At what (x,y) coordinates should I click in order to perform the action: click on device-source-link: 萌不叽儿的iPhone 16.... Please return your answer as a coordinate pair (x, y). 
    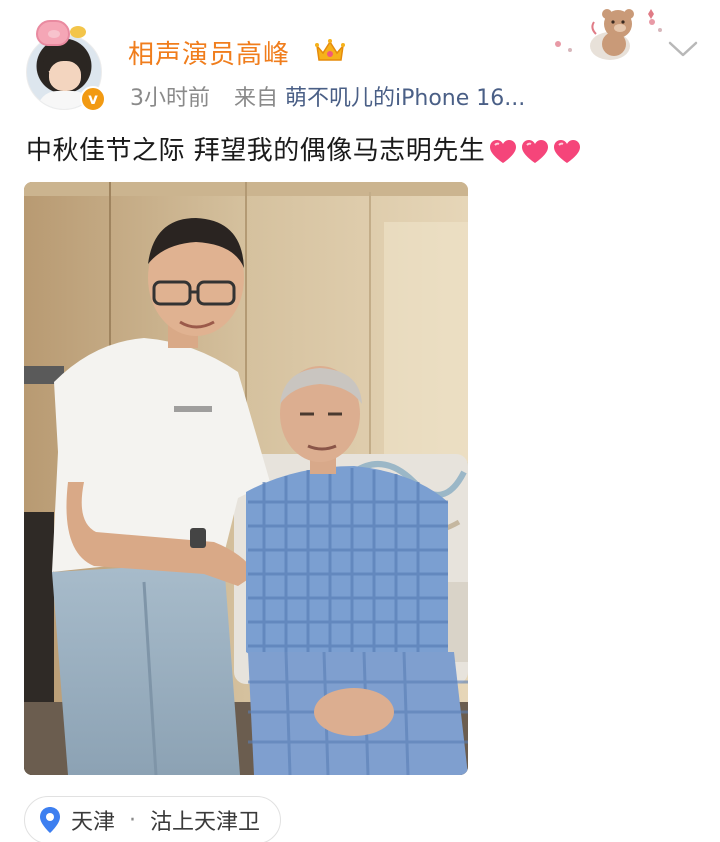
    Looking at the image, I should click on (405, 98).